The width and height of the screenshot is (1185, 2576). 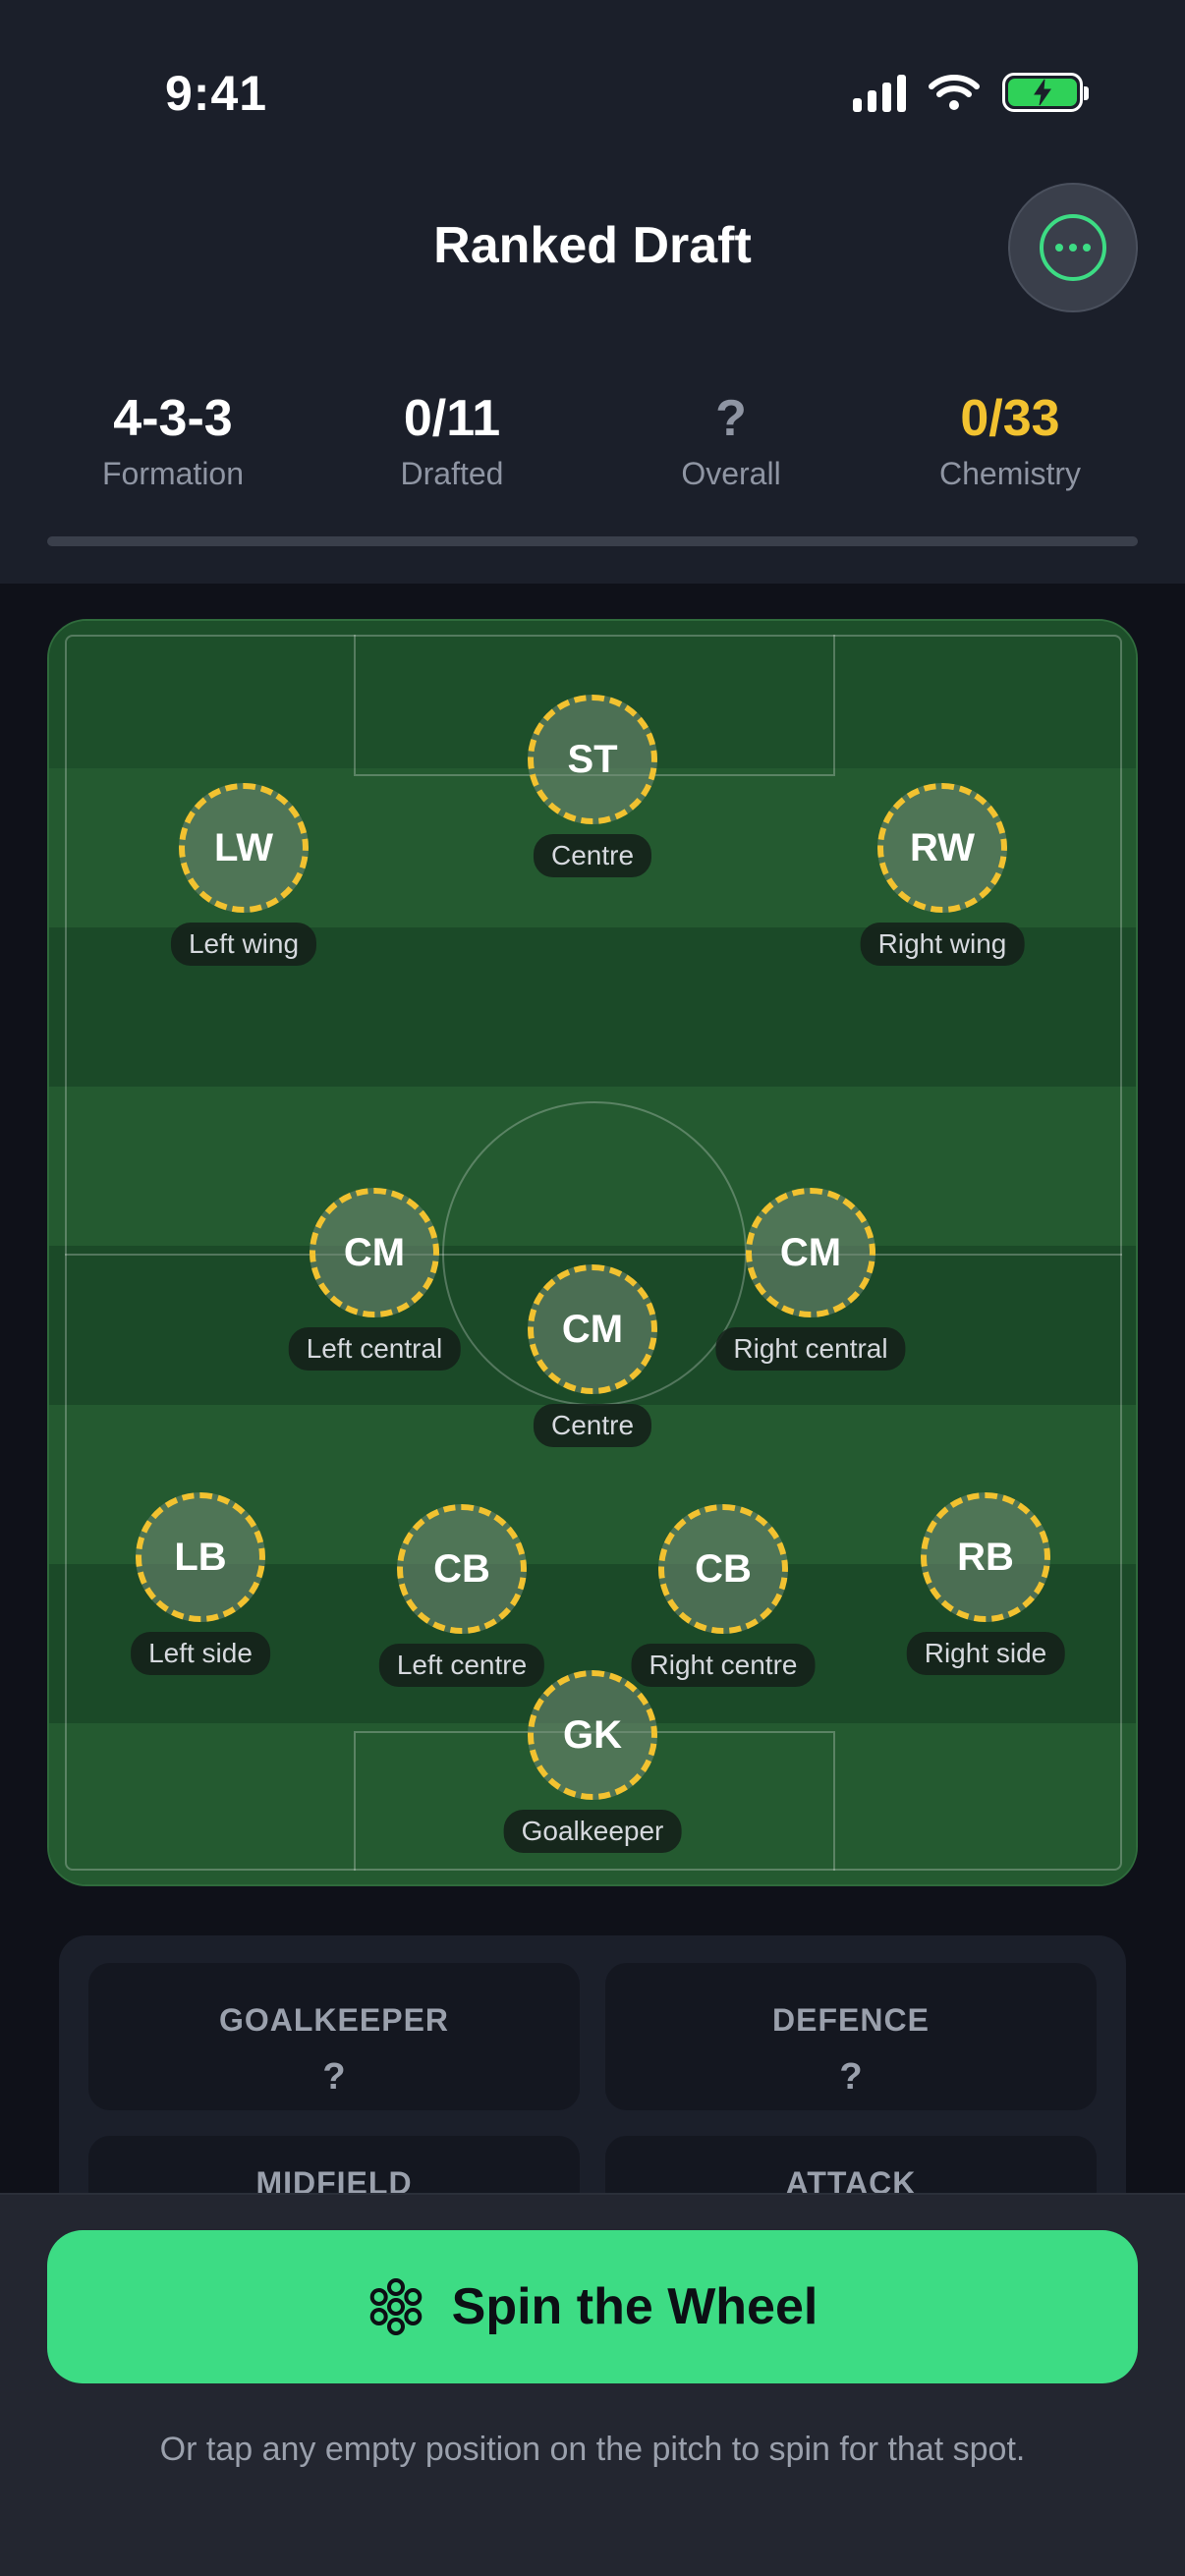 I want to click on wheel-icon, so click(x=396, y=2306).